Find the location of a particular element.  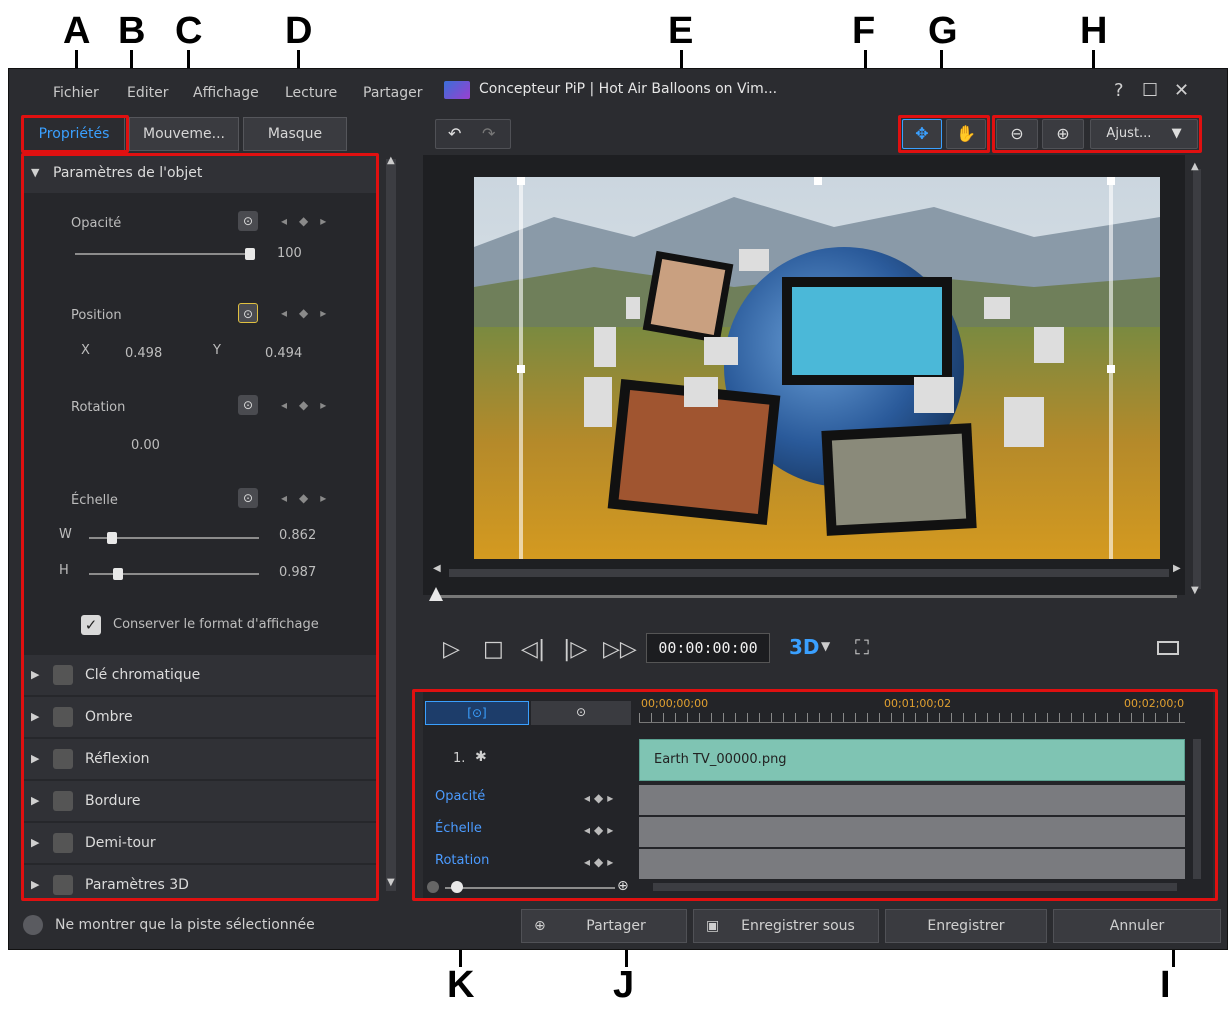

highlight-h is located at coordinates (1097, 134).